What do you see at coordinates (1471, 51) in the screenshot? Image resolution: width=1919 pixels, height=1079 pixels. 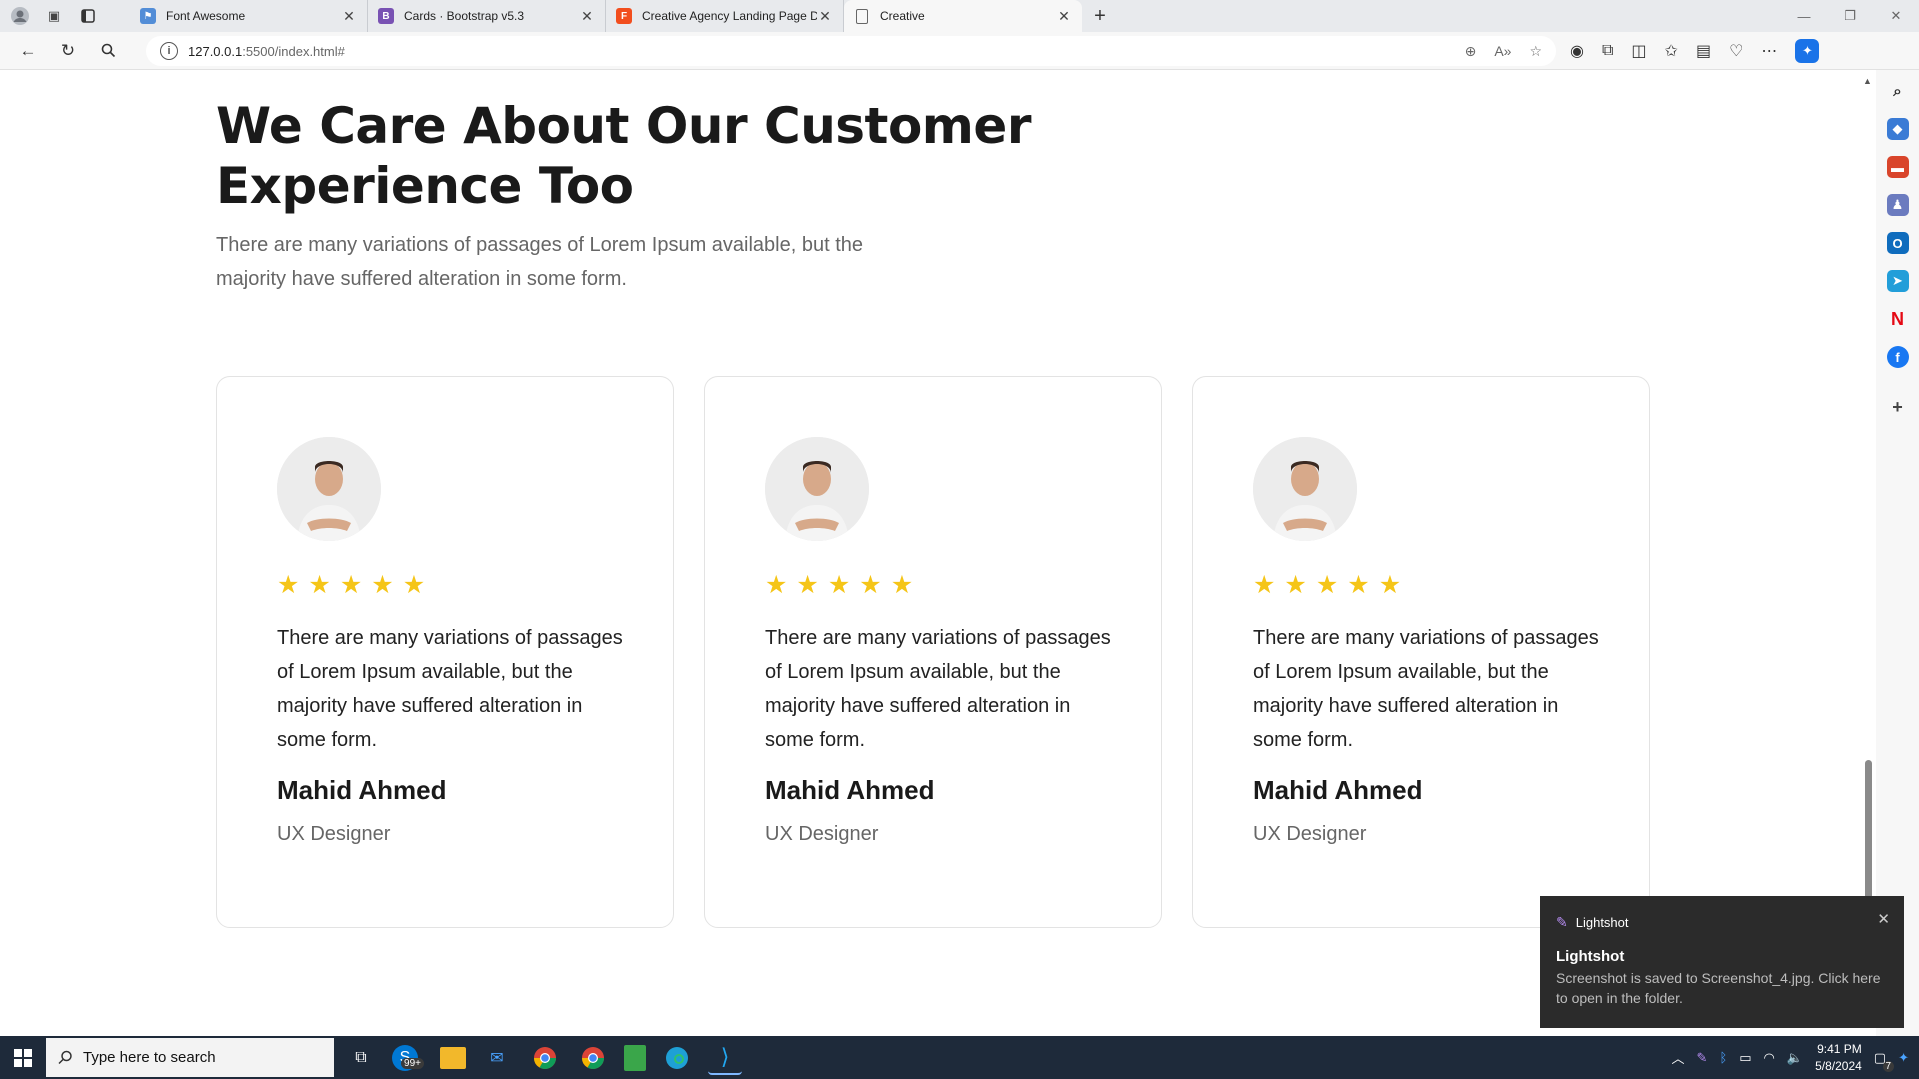 I see `zoom-icon: ⊕` at bounding box center [1471, 51].